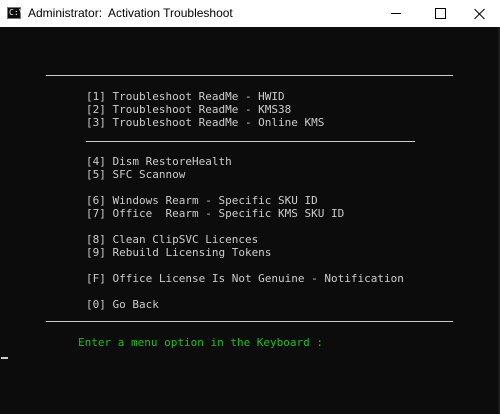 The width and height of the screenshot is (500, 414). I want to click on menu-item-9: [9] Rebuild Licensing Tokens, so click(179, 252).